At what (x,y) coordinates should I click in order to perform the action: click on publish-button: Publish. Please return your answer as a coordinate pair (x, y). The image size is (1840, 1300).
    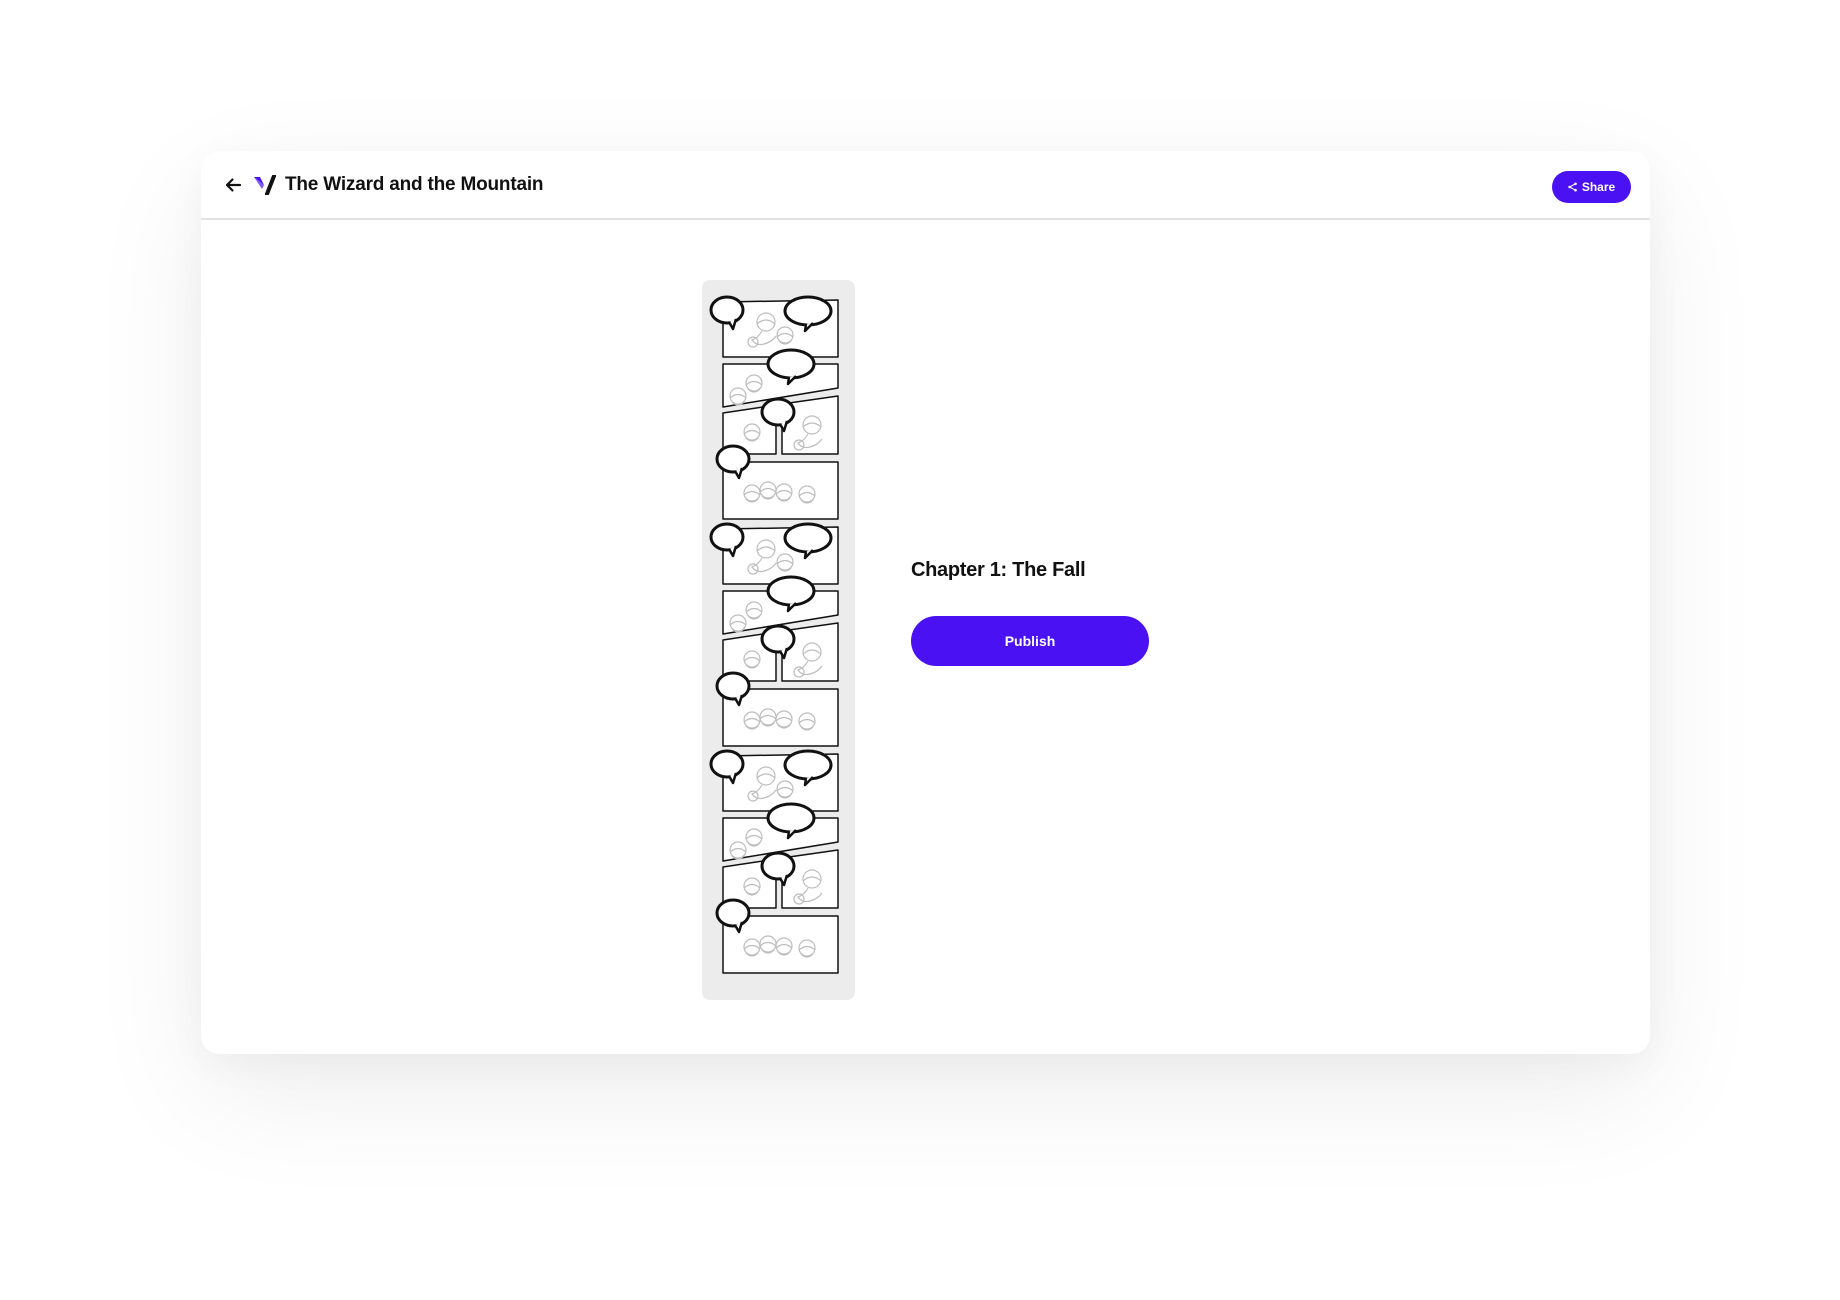
    Looking at the image, I should click on (1030, 641).